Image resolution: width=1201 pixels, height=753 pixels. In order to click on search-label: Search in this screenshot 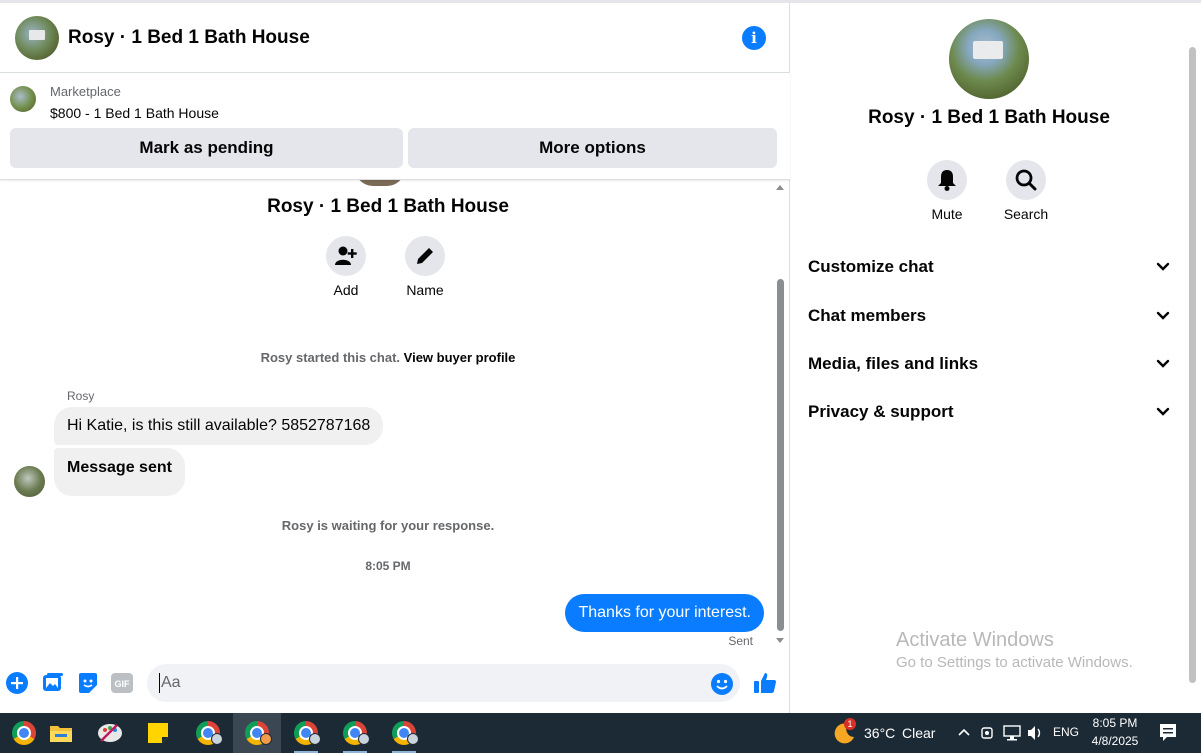, I will do `click(1026, 214)`.